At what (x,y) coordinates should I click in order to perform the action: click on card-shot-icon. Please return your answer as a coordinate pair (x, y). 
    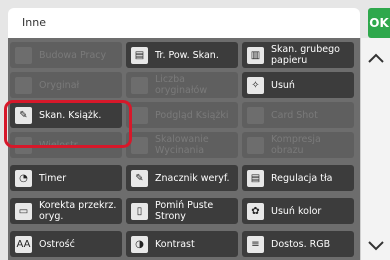
    Looking at the image, I should click on (255, 115).